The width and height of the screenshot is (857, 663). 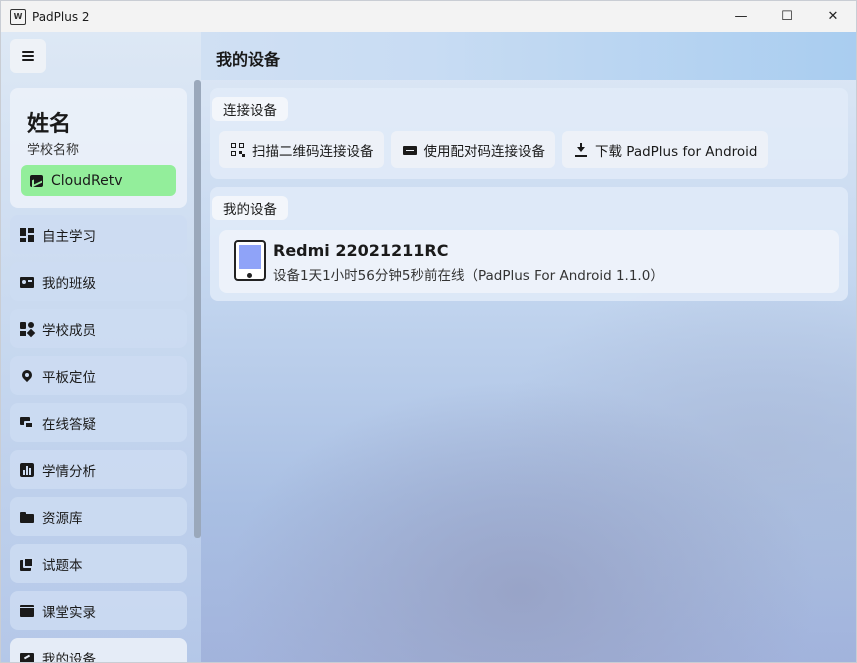 What do you see at coordinates (69, 471) in the screenshot?
I see `sidebar-item-label: 学情分析` at bounding box center [69, 471].